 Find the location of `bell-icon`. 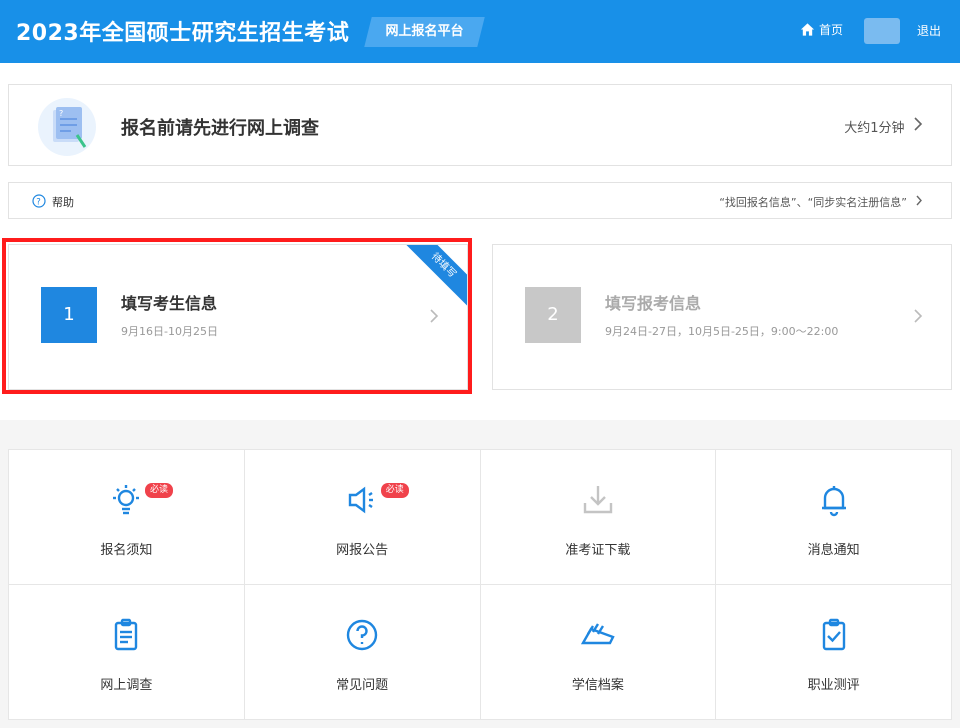

bell-icon is located at coordinates (833, 501).